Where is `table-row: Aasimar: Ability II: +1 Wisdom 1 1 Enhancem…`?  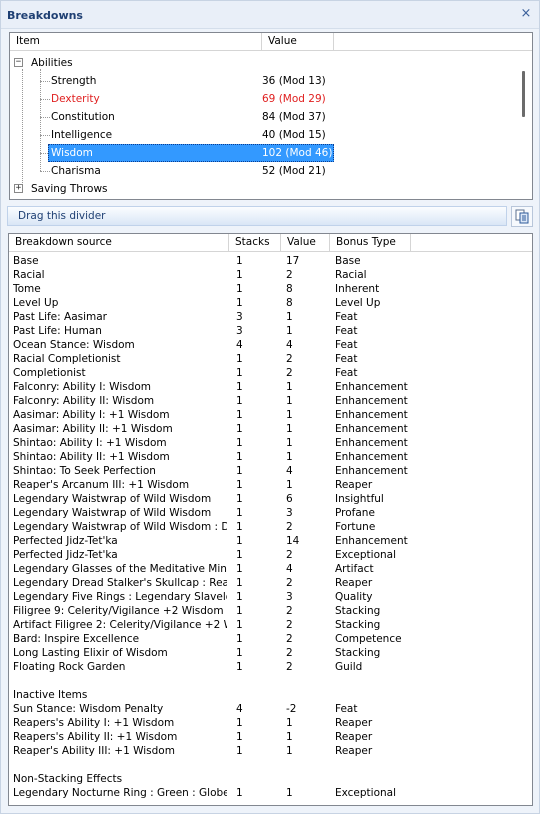 table-row: Aasimar: Ability II: +1 Wisdom 1 1 Enhancem… is located at coordinates (270, 429).